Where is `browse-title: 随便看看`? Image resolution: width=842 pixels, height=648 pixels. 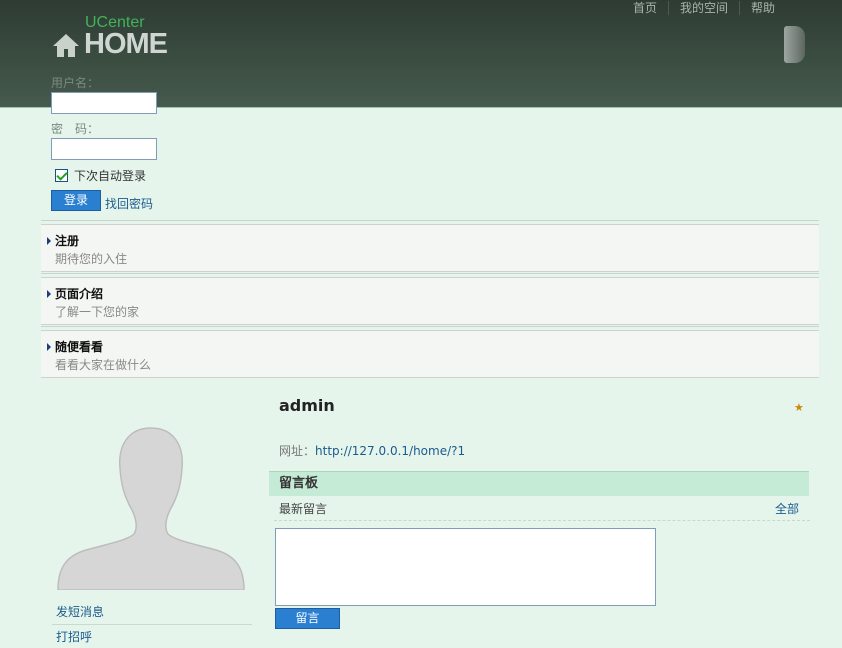
browse-title: 随便看看 is located at coordinates (79, 346).